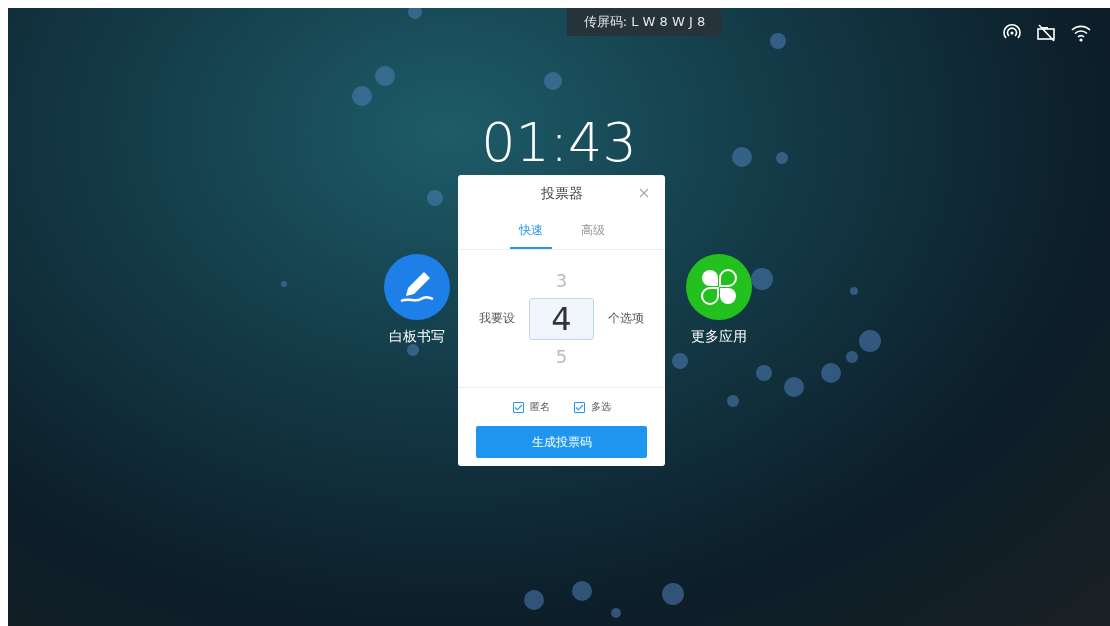 The width and height of the screenshot is (1110, 626). What do you see at coordinates (1046, 33) in the screenshot?
I see `no-camera-icon` at bounding box center [1046, 33].